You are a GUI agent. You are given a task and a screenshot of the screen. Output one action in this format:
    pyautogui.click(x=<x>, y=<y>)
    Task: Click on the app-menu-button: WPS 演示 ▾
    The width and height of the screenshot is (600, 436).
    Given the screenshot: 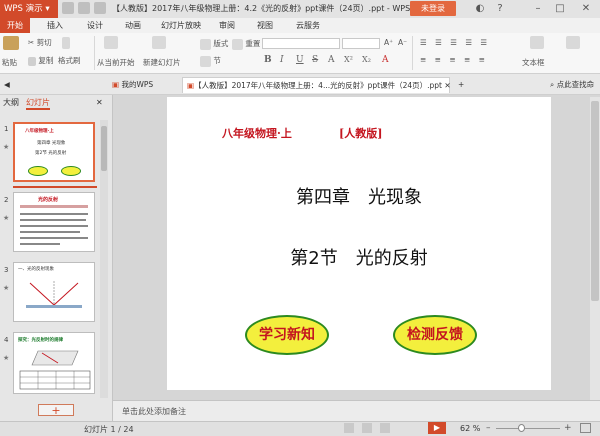 What is the action you would take?
    pyautogui.click(x=29, y=9)
    